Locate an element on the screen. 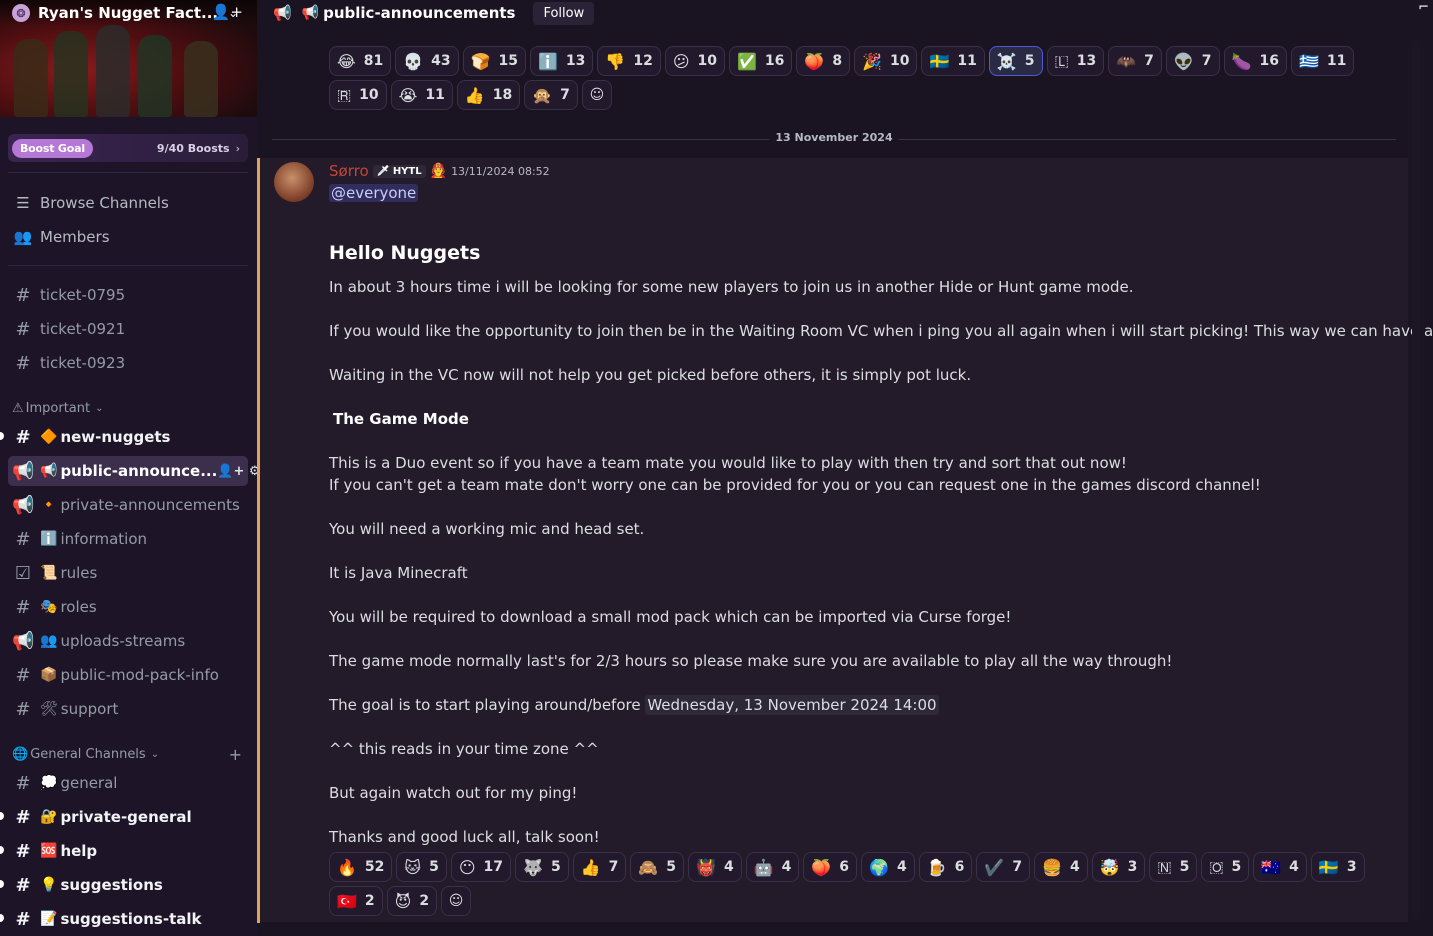 The height and width of the screenshot is (936, 1433). reaction-button: 👽 7 is located at coordinates (1192, 61).